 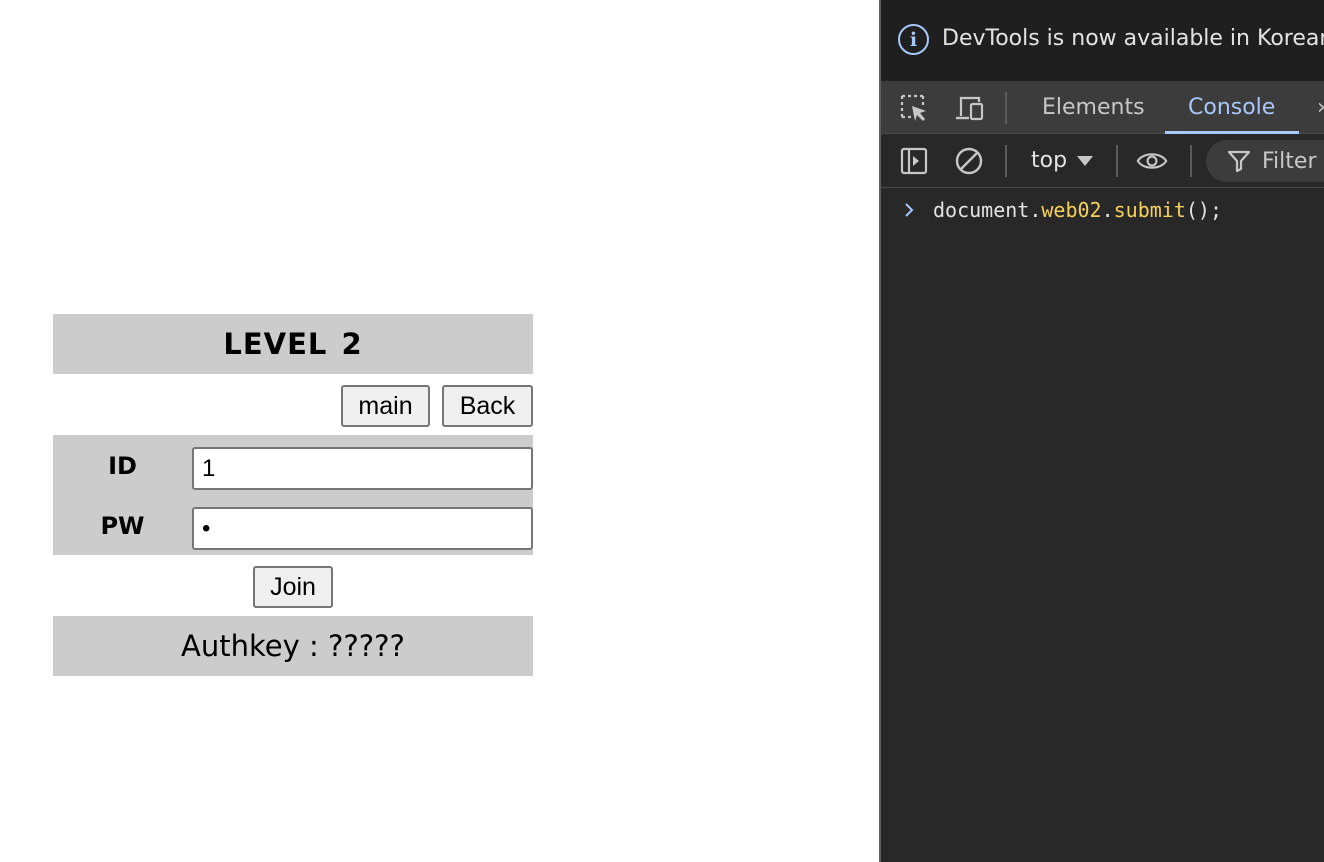 I want to click on tab-console: Console, so click(x=1231, y=107).